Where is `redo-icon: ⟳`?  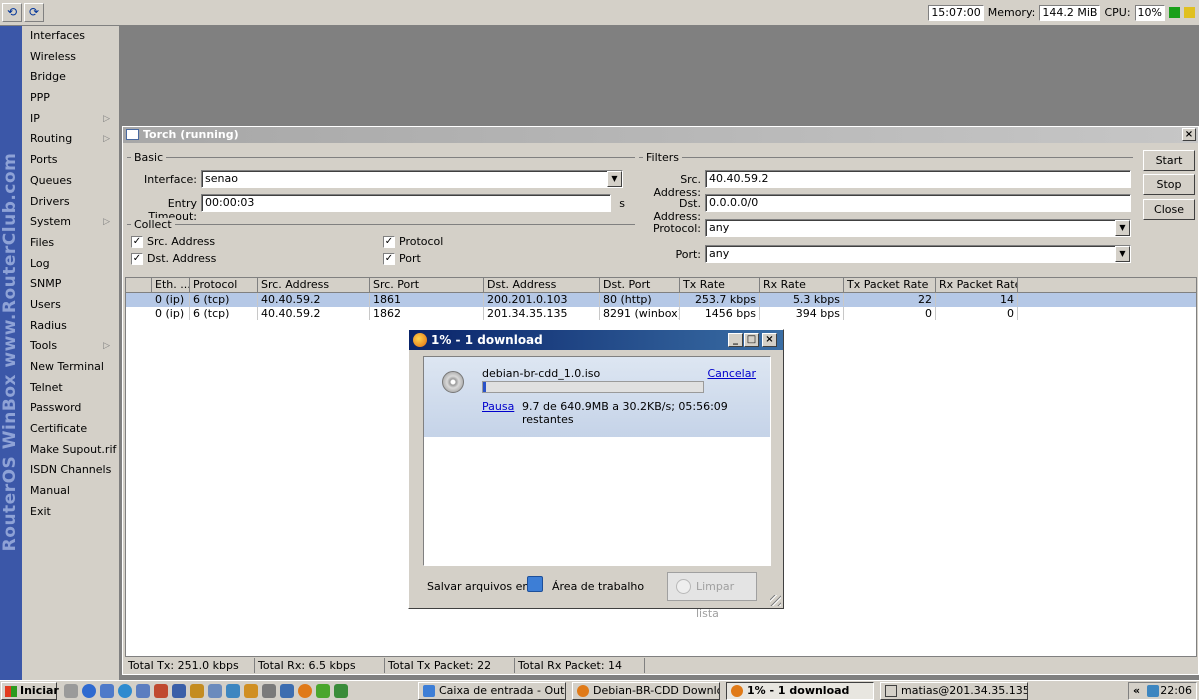 redo-icon: ⟳ is located at coordinates (34, 12).